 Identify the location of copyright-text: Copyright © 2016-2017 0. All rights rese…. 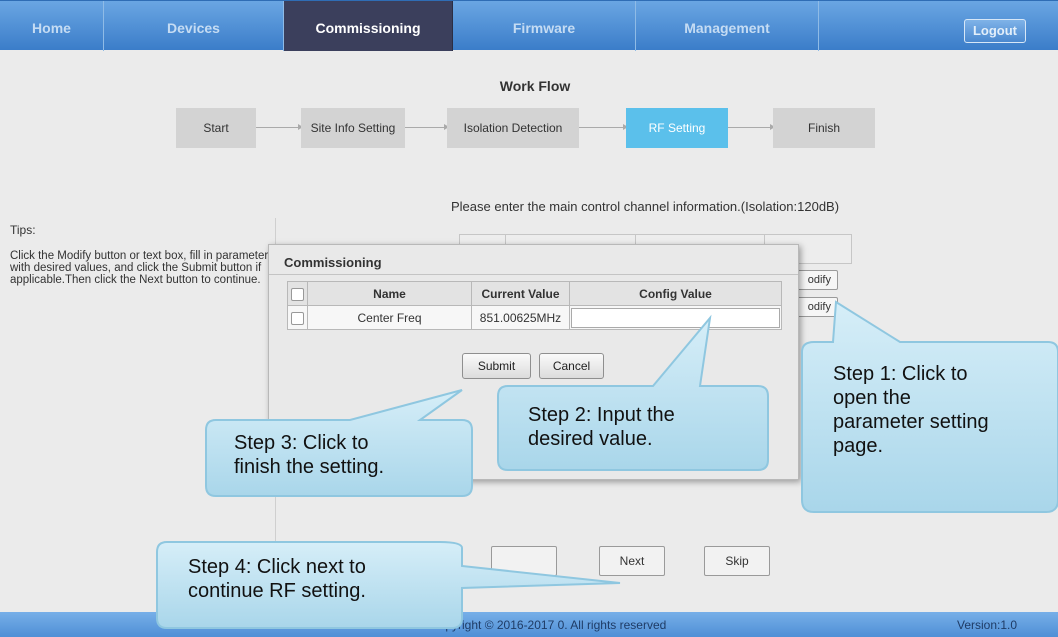
(548, 625).